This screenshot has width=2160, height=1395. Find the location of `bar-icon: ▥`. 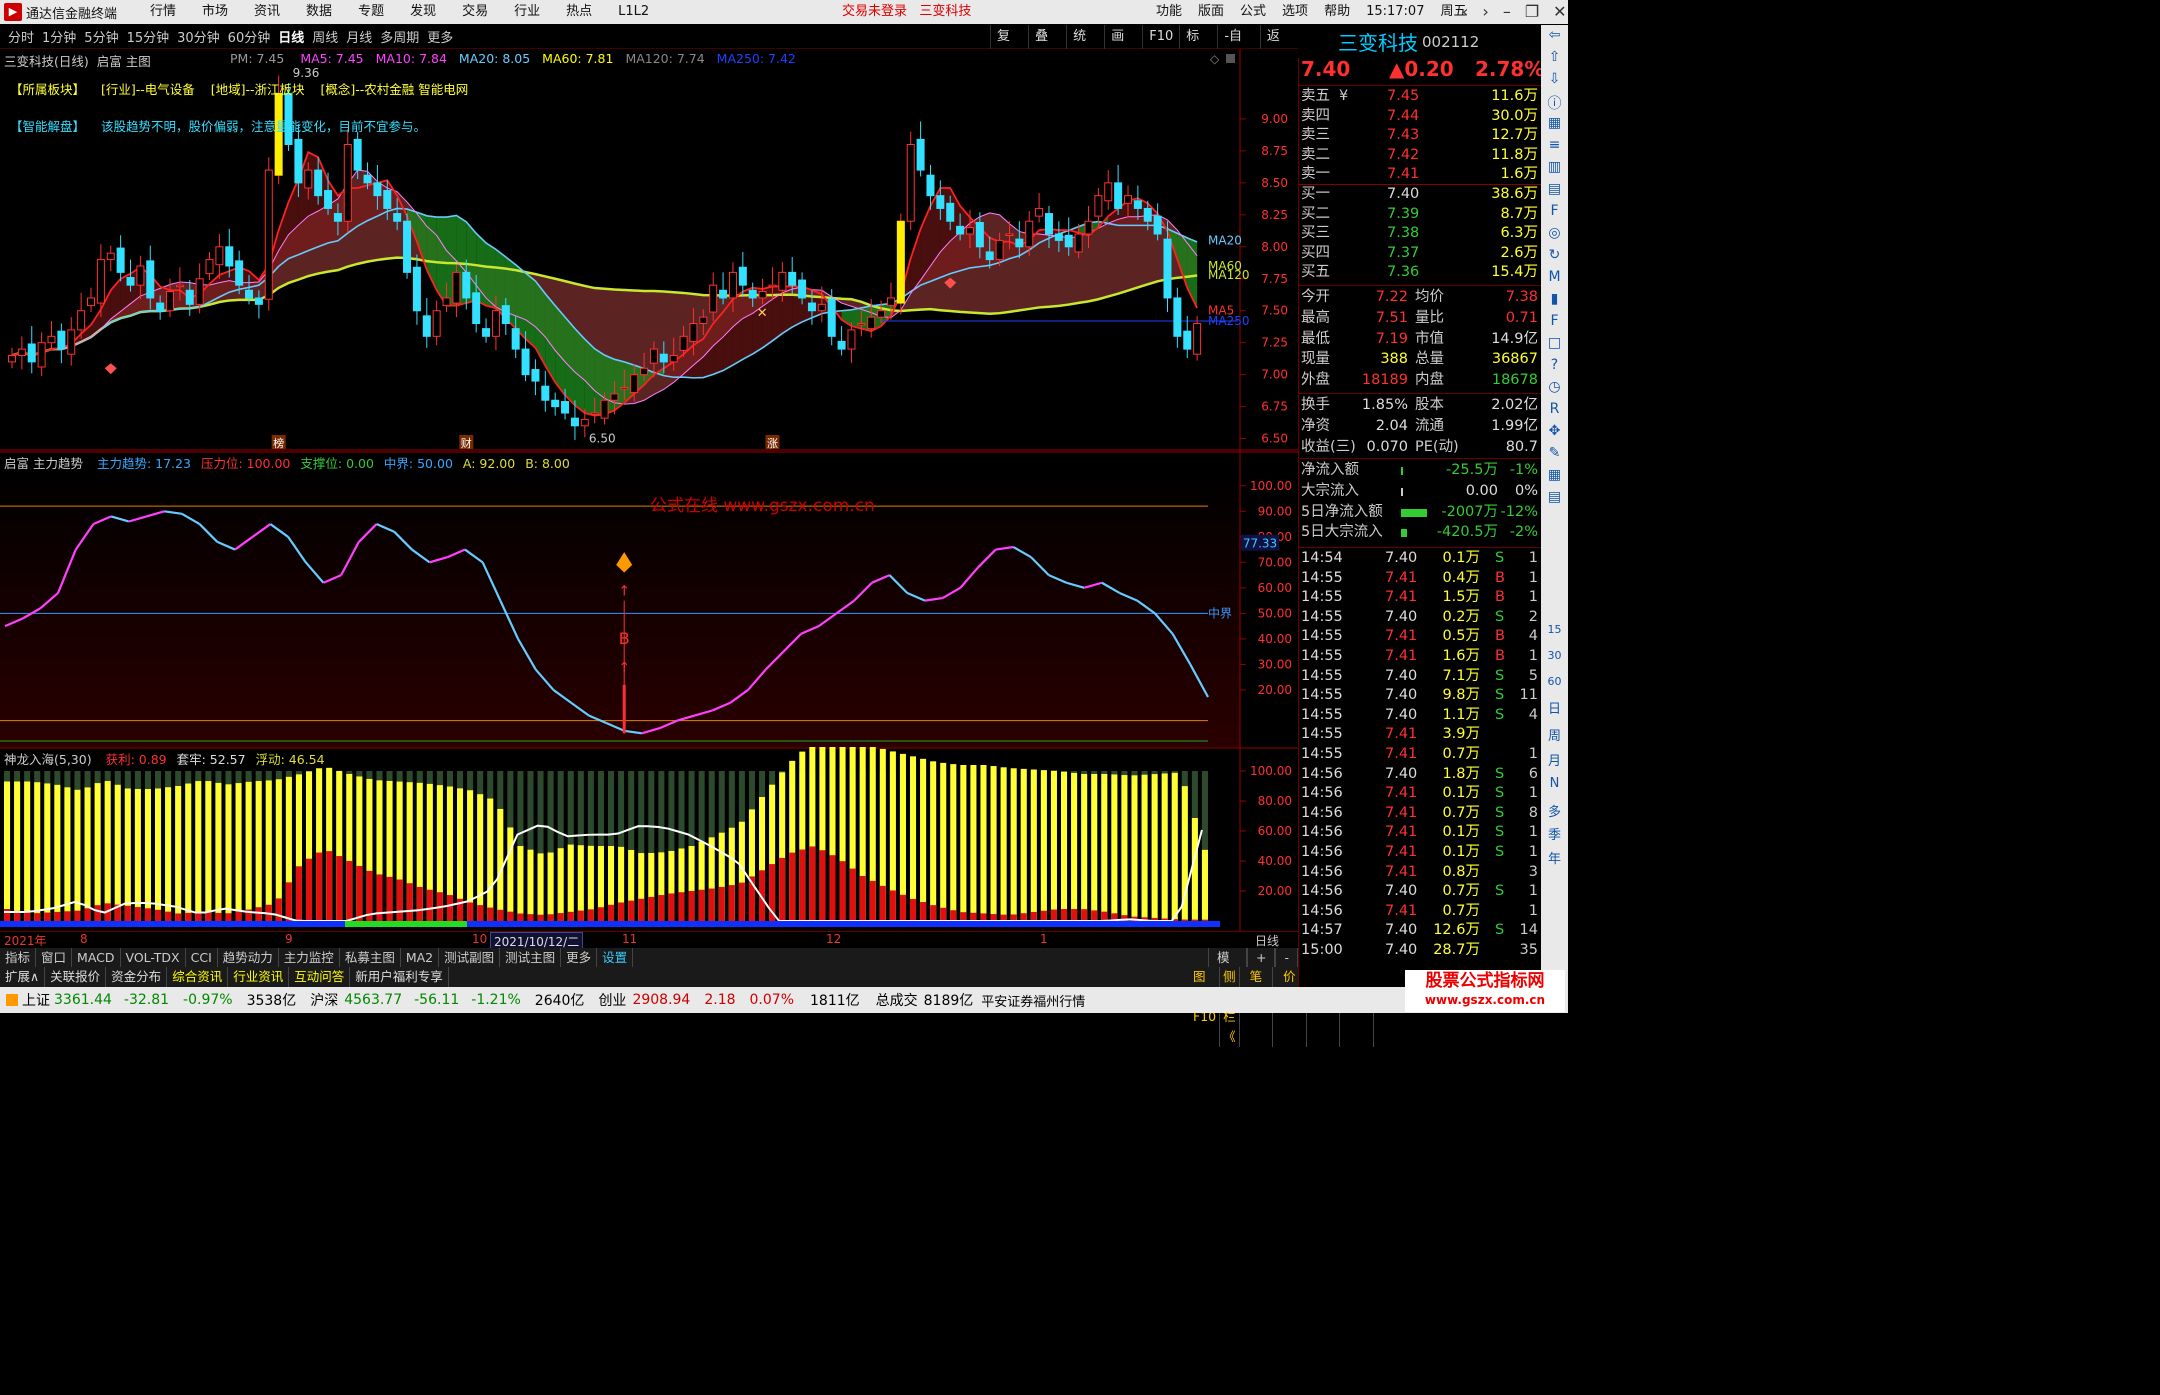

bar-icon: ▥ is located at coordinates (1554, 167).